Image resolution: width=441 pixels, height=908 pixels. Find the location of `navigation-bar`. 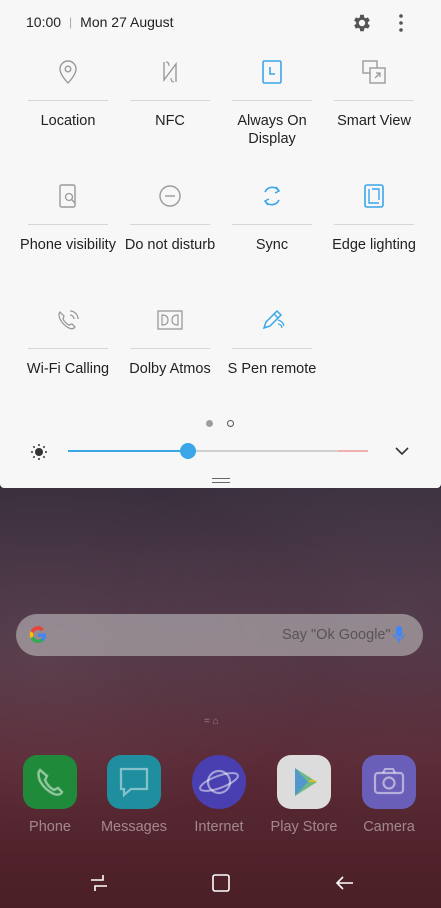

navigation-bar is located at coordinates (220, 884).